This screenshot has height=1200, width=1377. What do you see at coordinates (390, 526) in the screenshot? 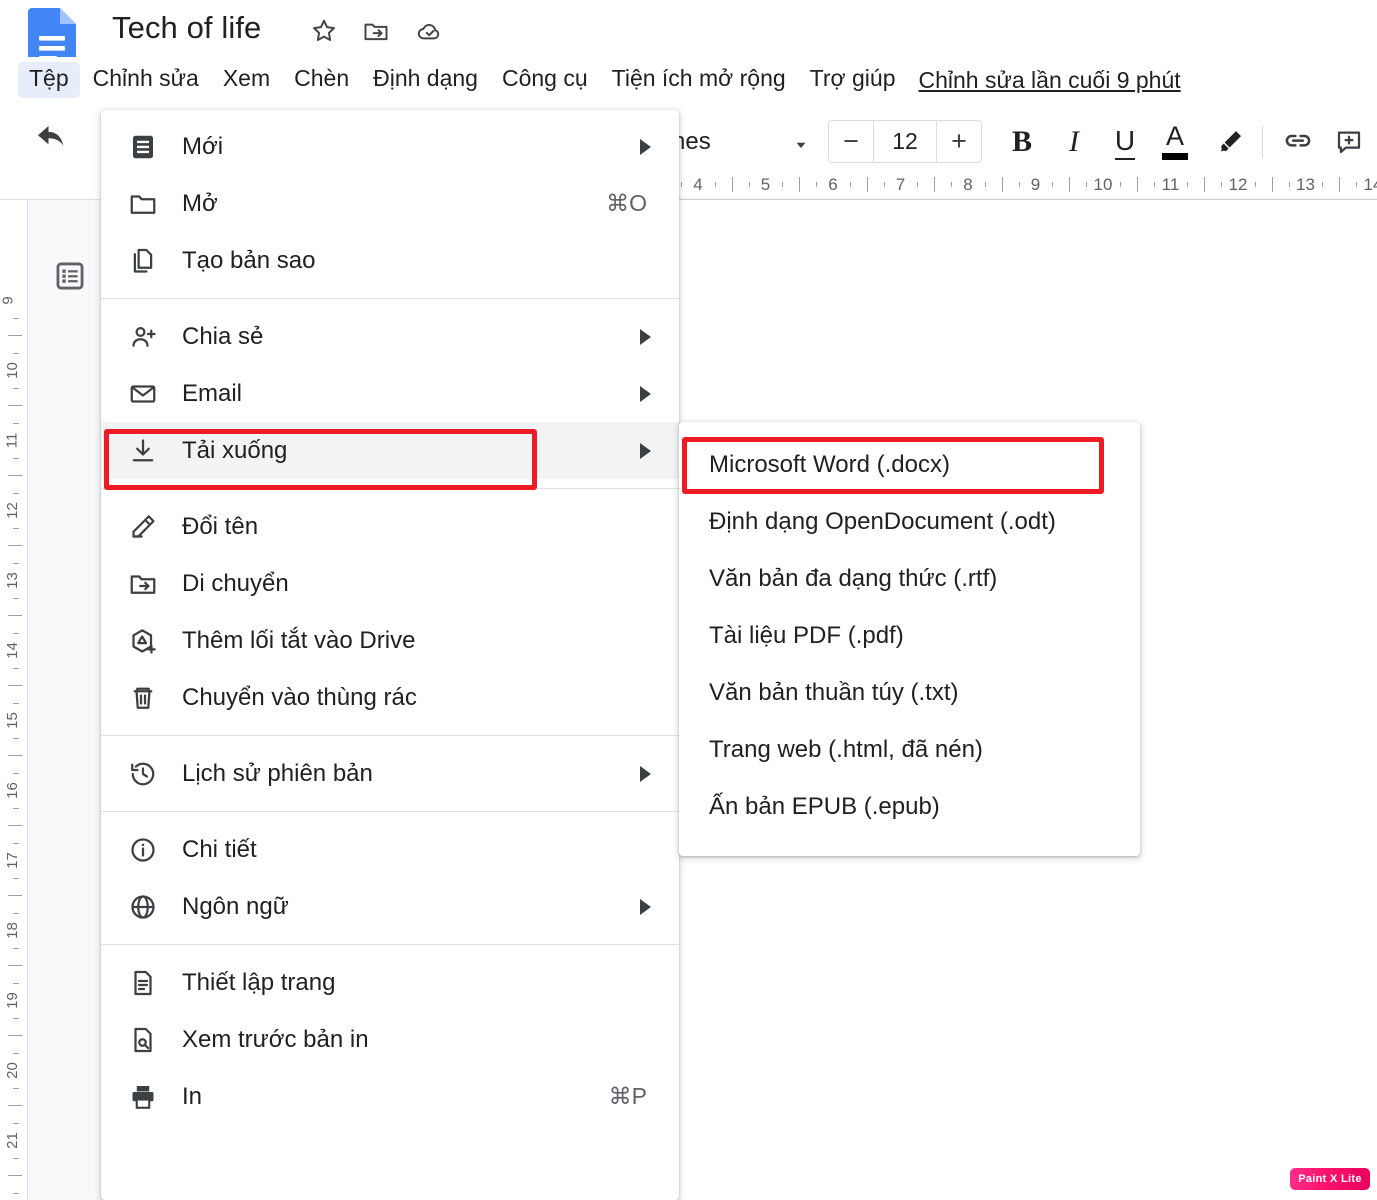
I see `file-menu-item-rename-pencil: Đổi tên` at bounding box center [390, 526].